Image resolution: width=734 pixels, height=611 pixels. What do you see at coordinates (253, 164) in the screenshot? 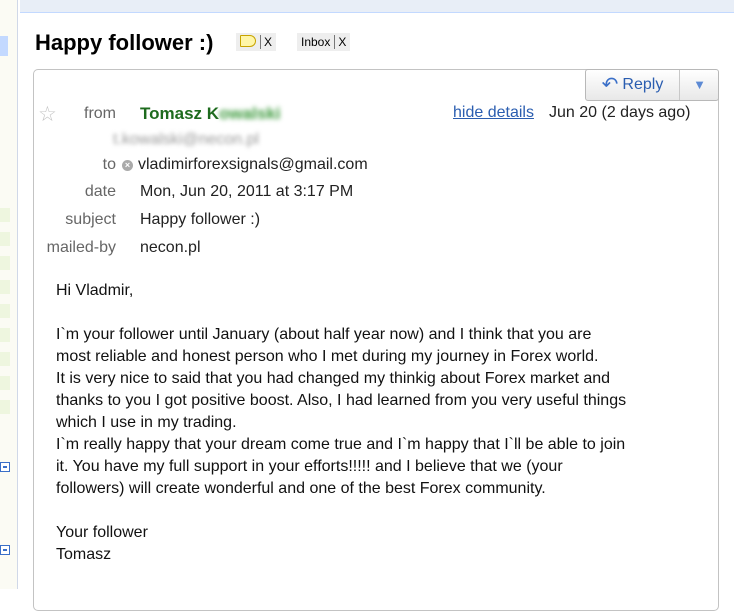
I see `recipient-email: vladimirforexsignals@gmail.com` at bounding box center [253, 164].